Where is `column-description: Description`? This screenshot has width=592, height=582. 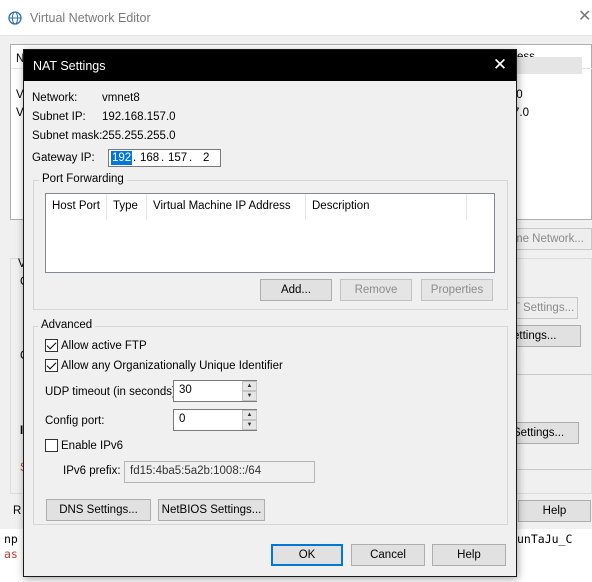
column-description: Description is located at coordinates (386, 207).